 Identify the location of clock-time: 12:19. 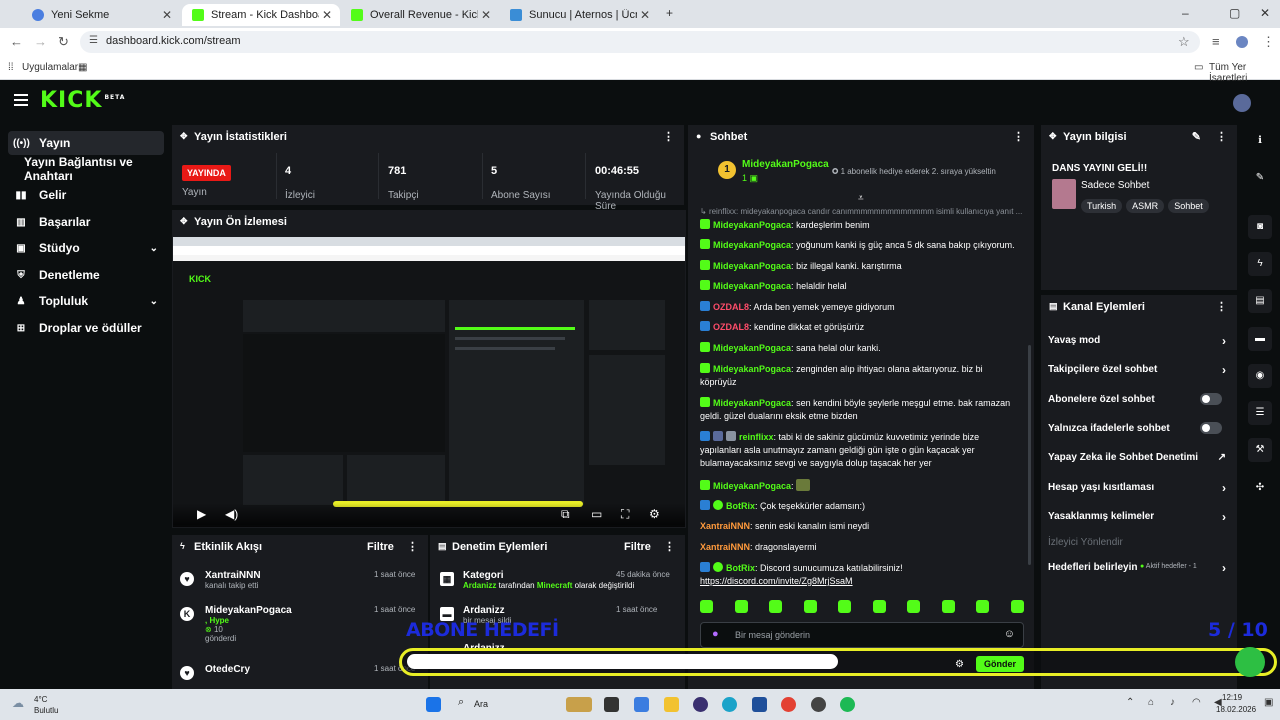
(1232, 697).